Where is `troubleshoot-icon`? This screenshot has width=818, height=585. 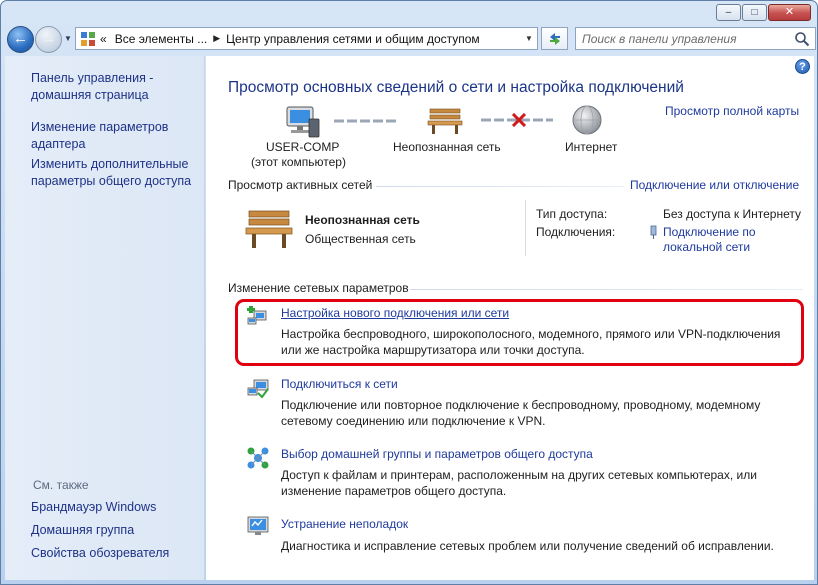 troubleshoot-icon is located at coordinates (258, 526).